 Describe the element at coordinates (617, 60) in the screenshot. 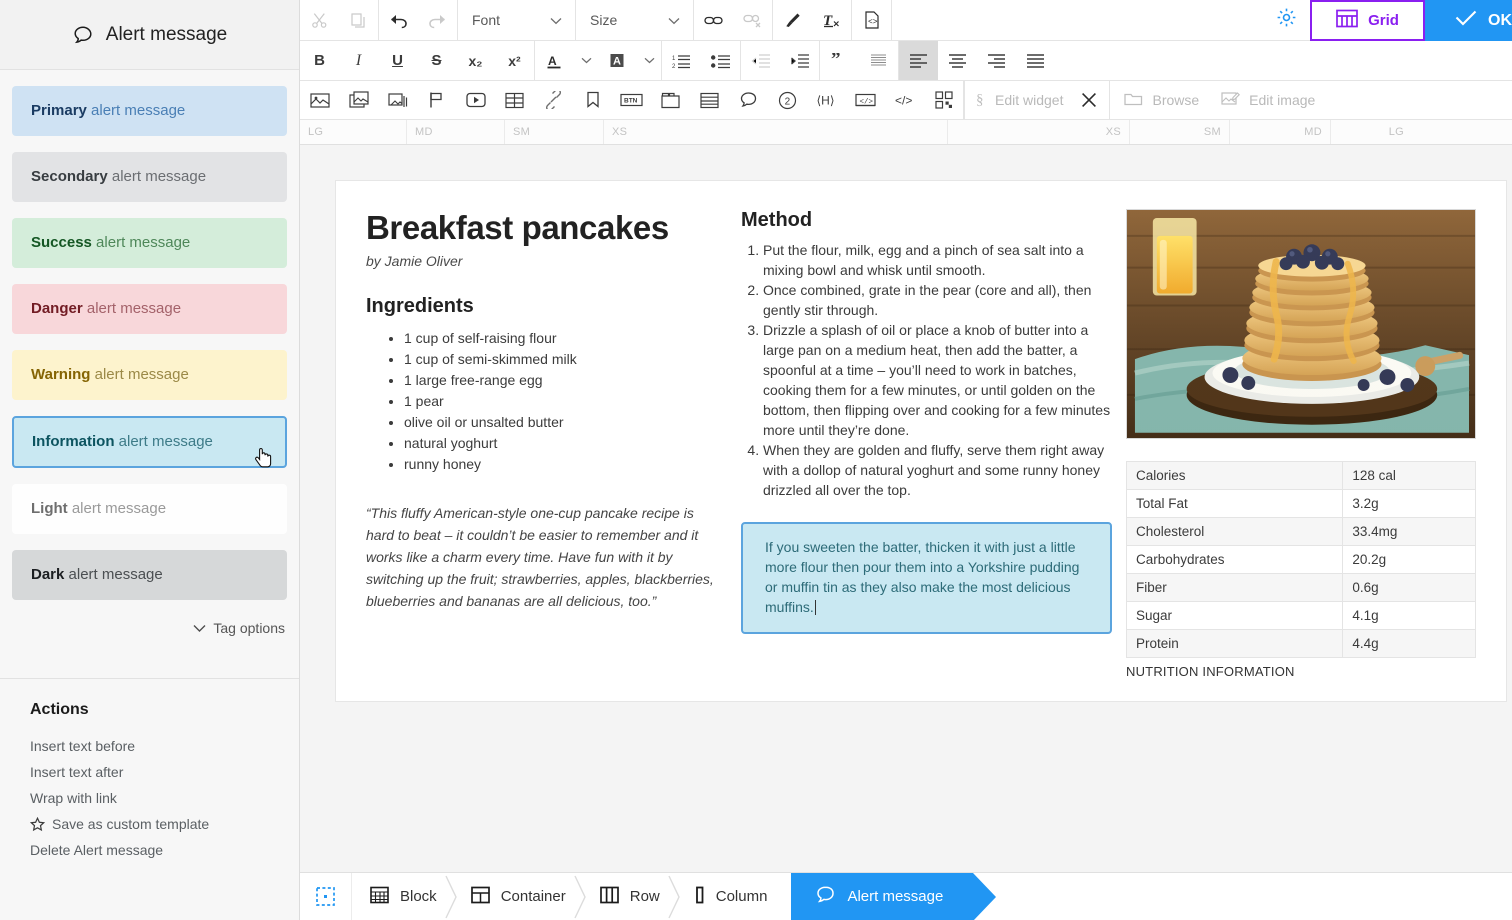

I see `highlight-color-a-icon: A` at that location.